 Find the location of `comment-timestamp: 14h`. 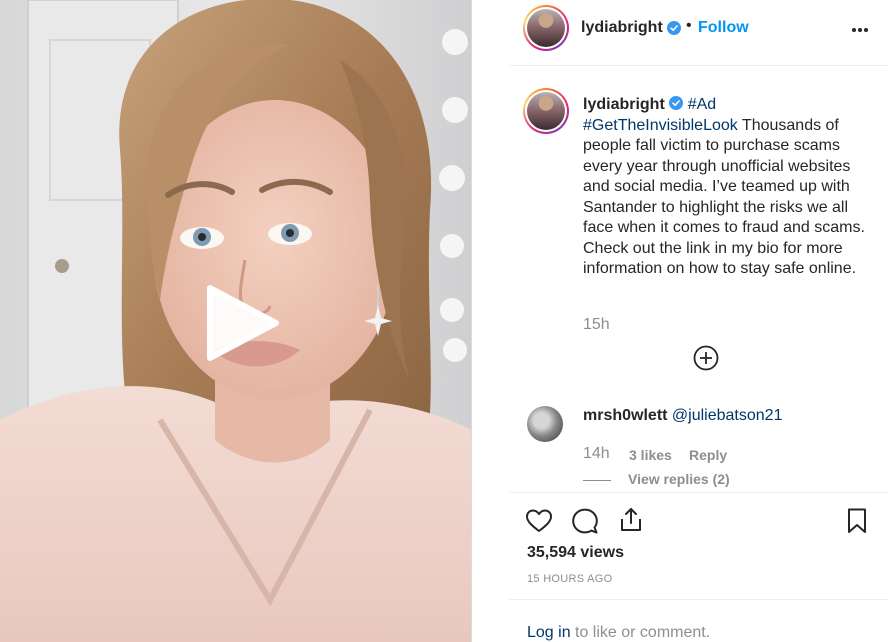

comment-timestamp: 14h is located at coordinates (596, 453).